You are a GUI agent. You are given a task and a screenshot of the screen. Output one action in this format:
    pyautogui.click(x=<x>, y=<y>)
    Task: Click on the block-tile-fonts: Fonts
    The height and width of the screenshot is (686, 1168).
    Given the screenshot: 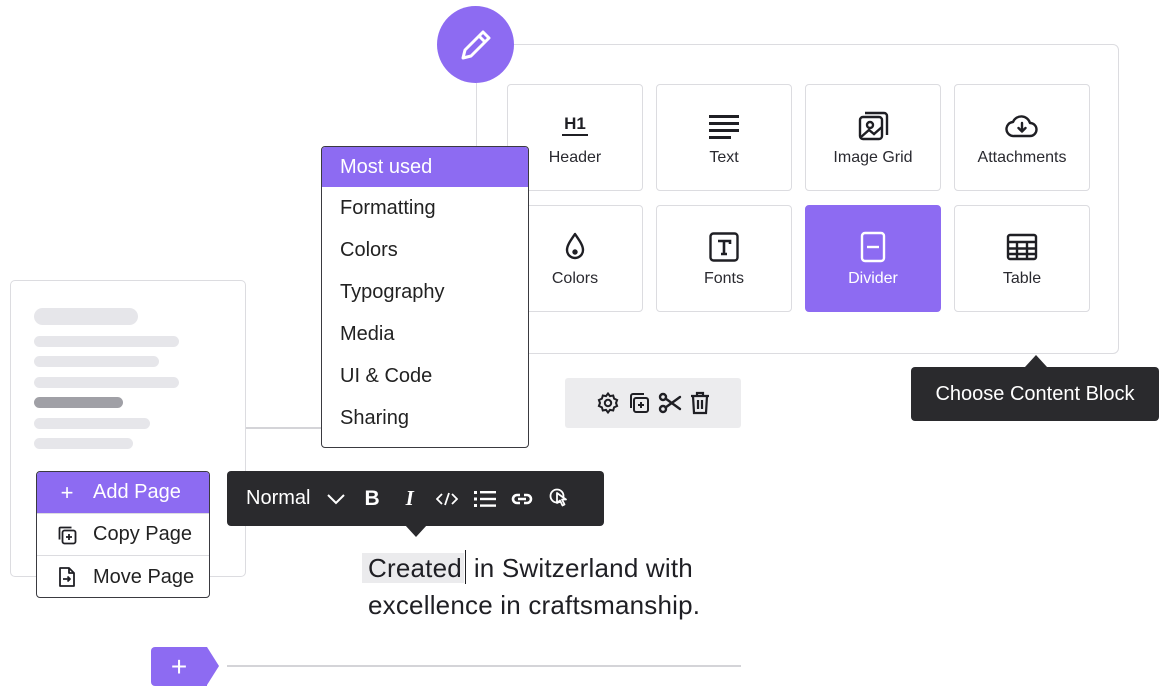 What is the action you would take?
    pyautogui.click(x=724, y=258)
    